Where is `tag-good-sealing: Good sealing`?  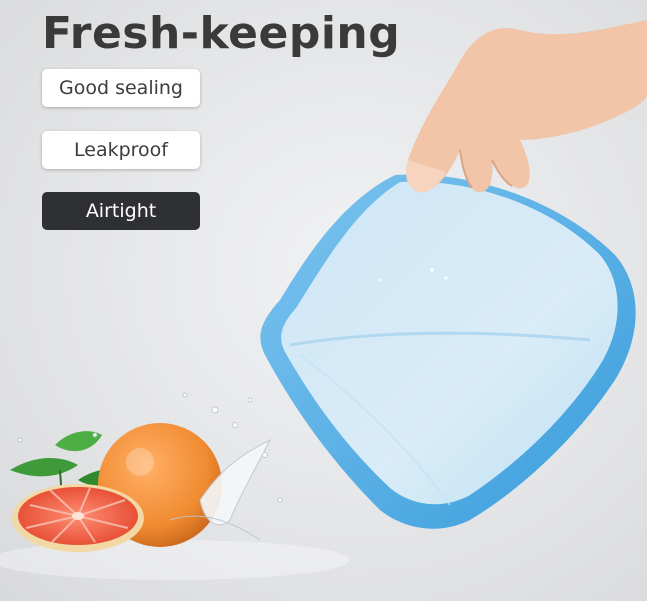
tag-good-sealing: Good sealing is located at coordinates (121, 88).